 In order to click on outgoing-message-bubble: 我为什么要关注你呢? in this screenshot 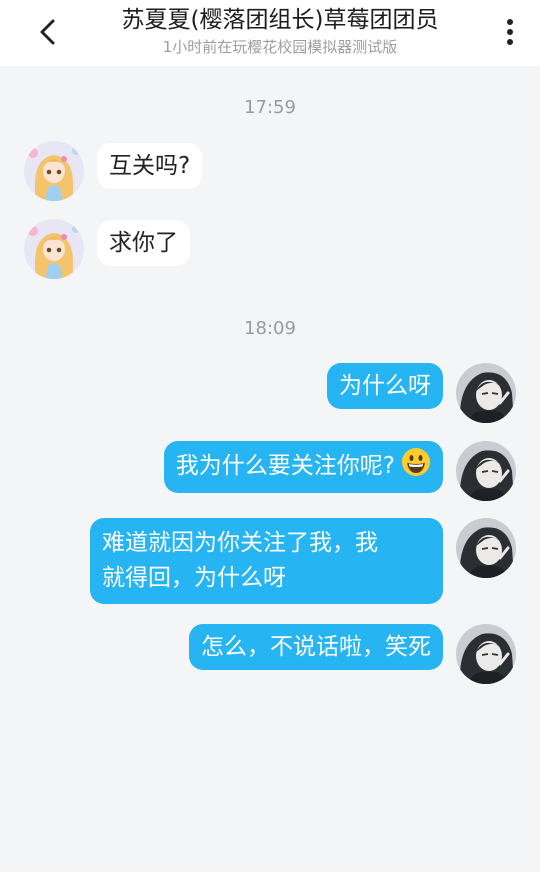, I will do `click(303, 467)`.